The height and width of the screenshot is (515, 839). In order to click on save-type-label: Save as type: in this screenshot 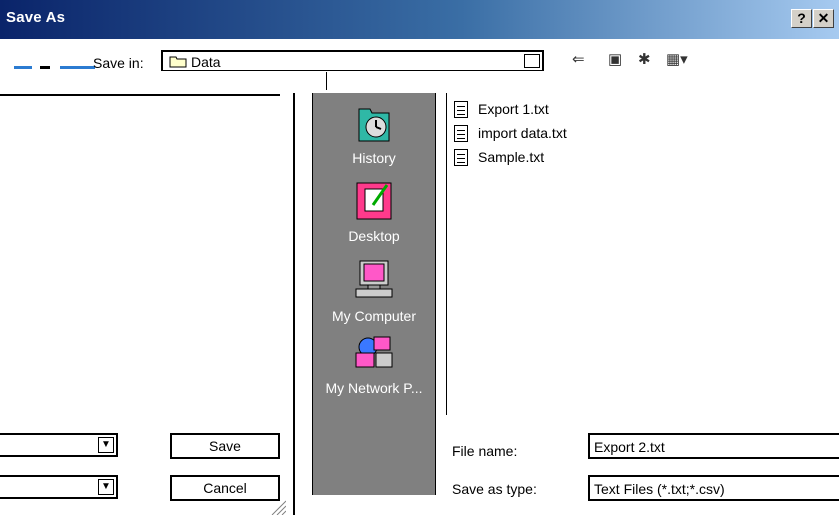, I will do `click(494, 489)`.